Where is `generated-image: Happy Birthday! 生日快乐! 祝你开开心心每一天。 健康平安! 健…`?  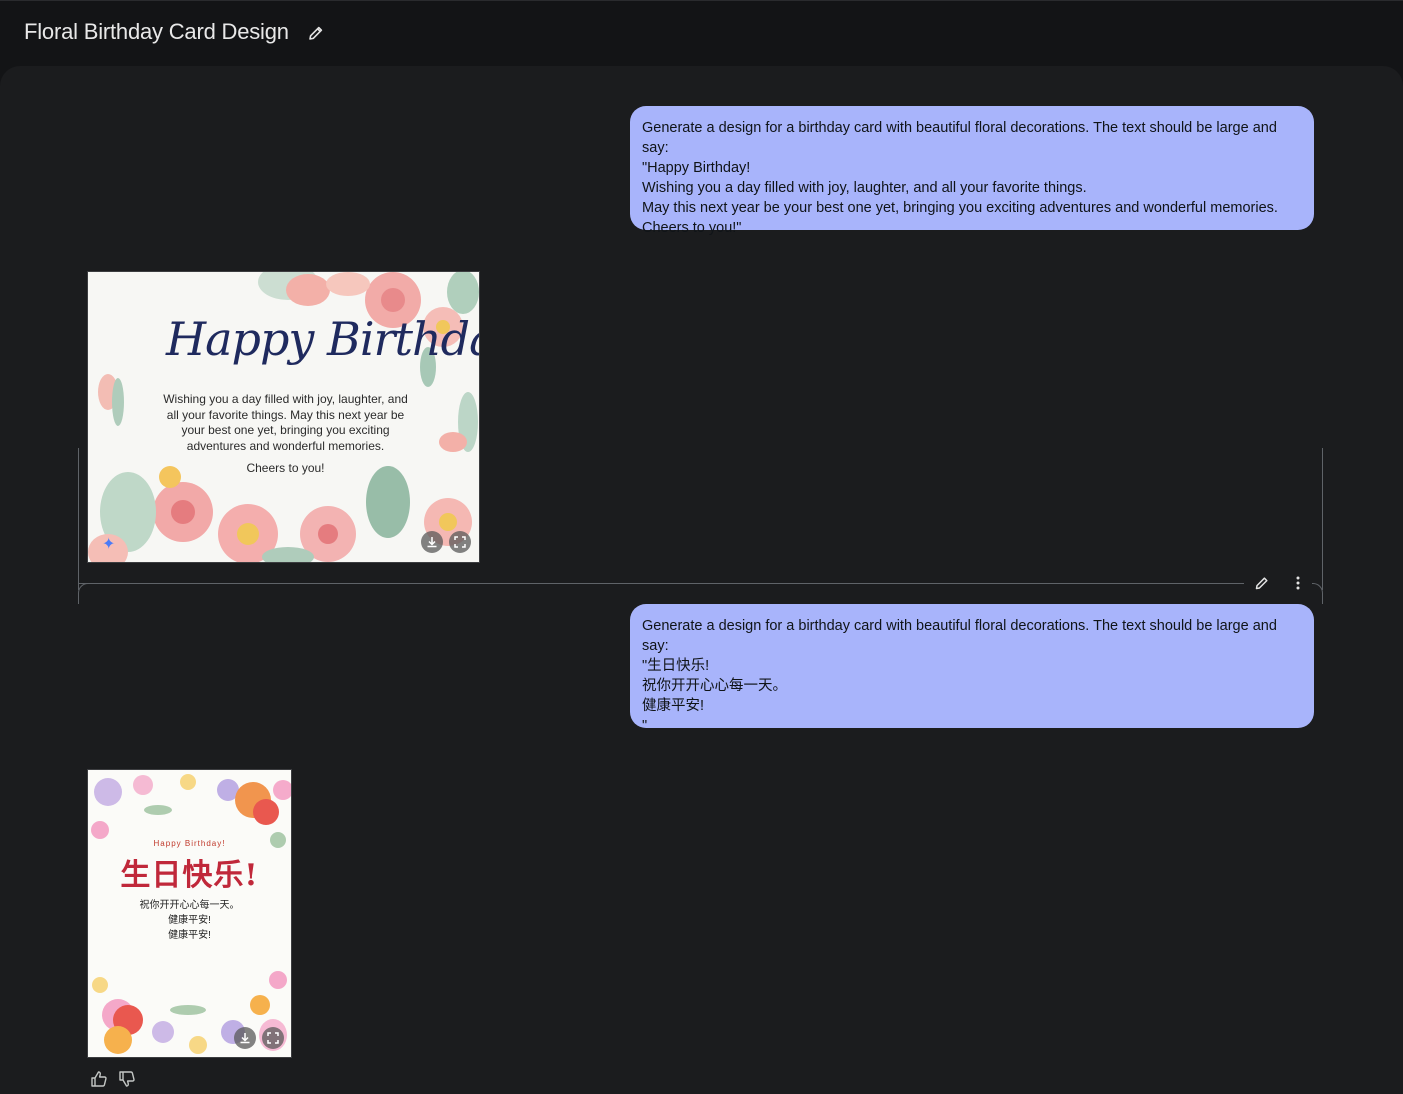 generated-image: Happy Birthday! 生日快乐! 祝你开开心心每一天。 健康平安! 健… is located at coordinates (189, 913).